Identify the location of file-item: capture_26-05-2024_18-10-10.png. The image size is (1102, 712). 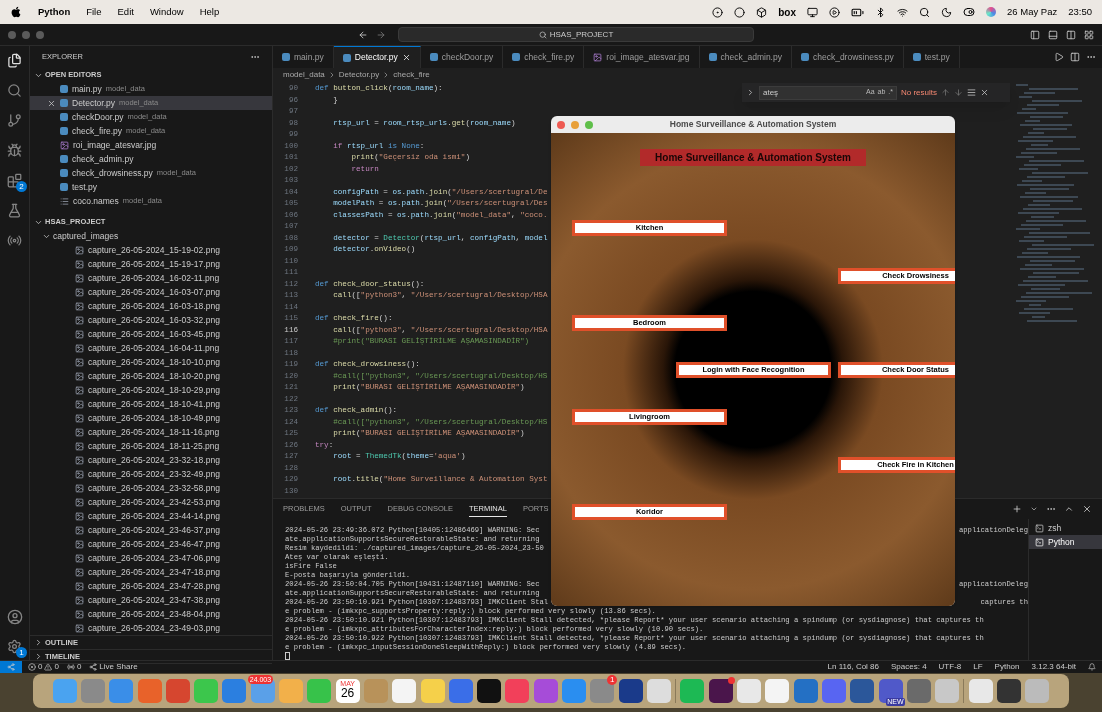
(151, 362).